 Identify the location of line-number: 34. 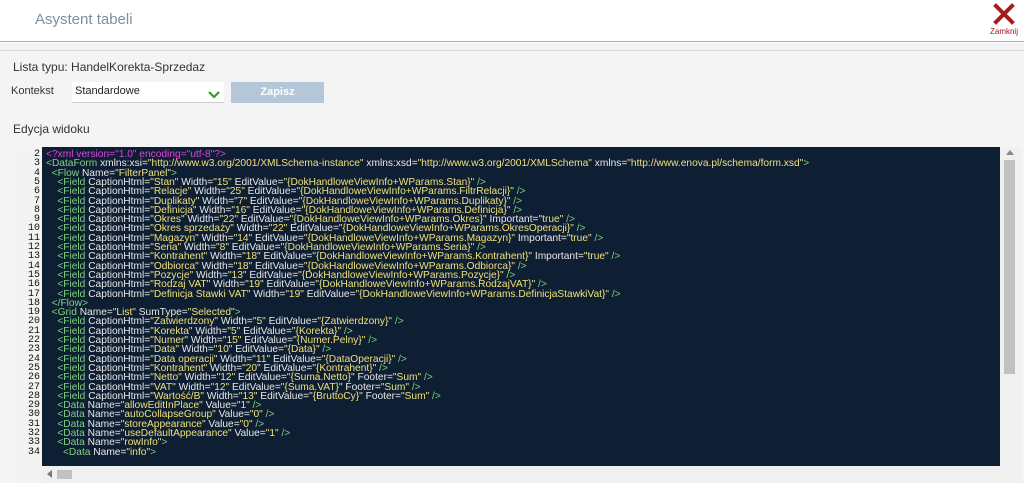
(33, 452).